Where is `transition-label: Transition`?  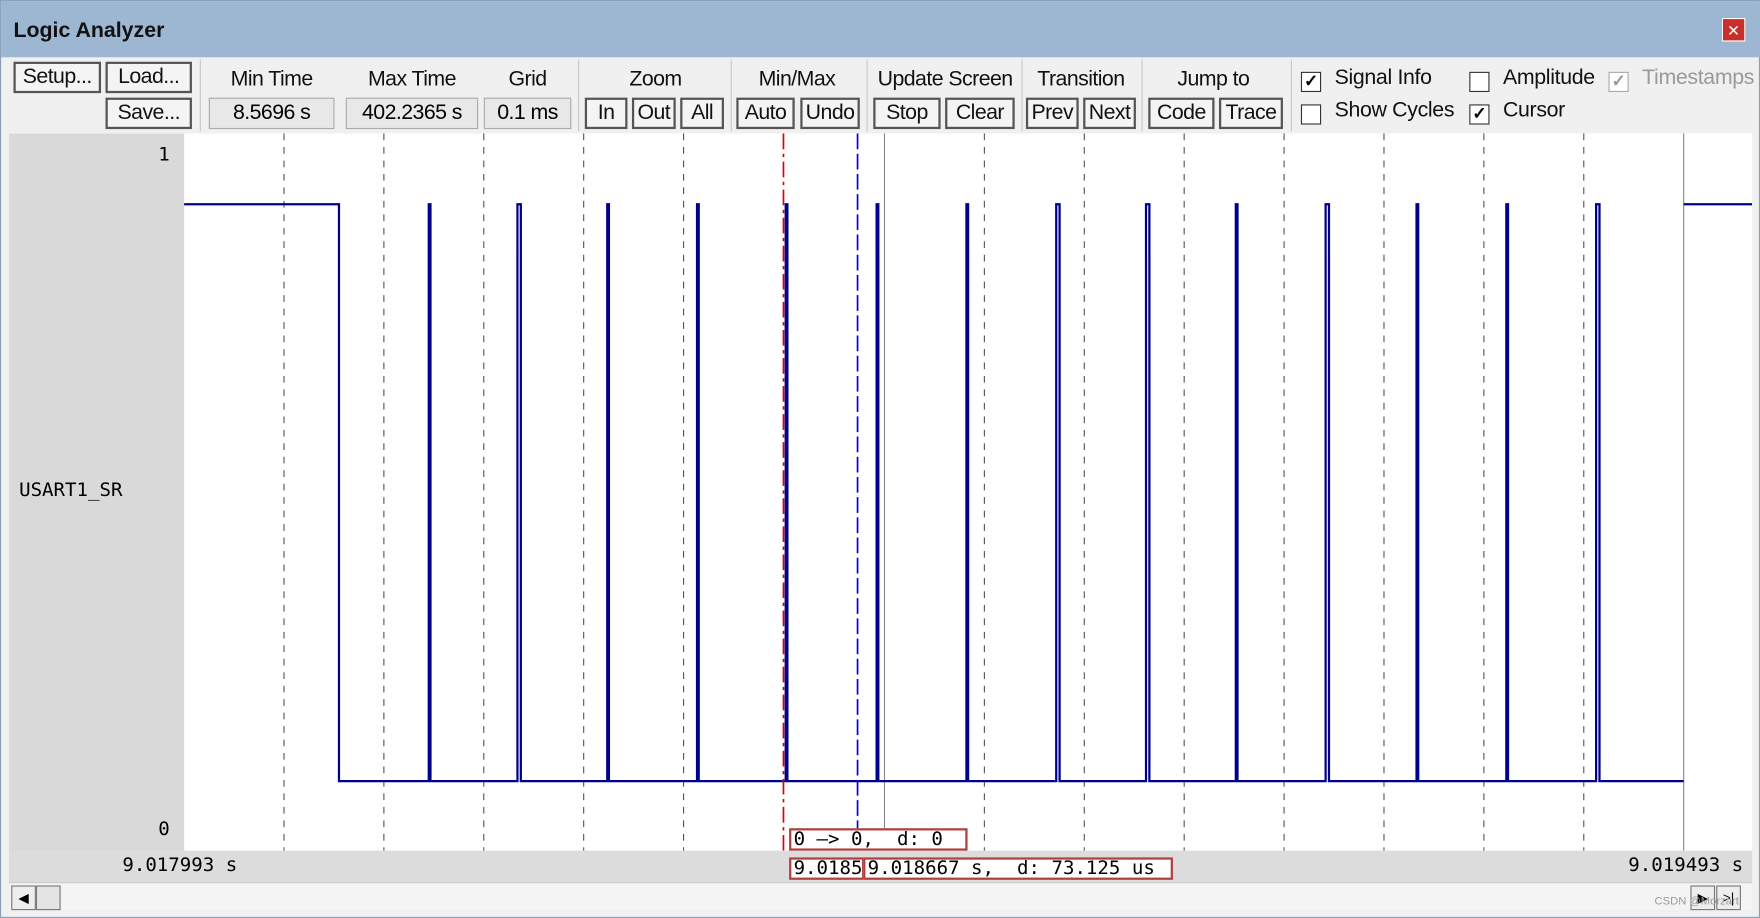 transition-label: Transition is located at coordinates (1081, 79).